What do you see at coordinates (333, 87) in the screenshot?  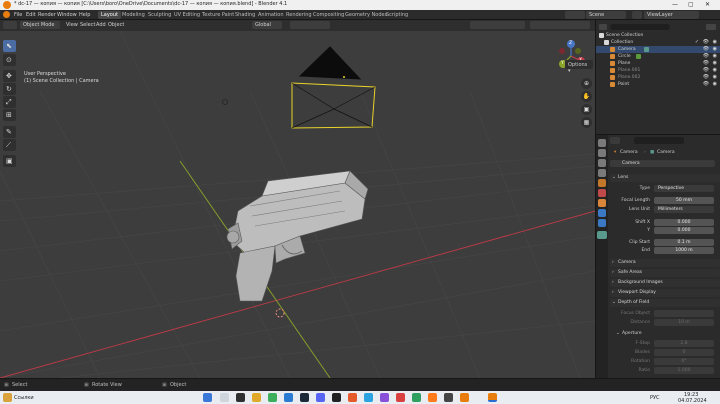 I see `camera-object` at bounding box center [333, 87].